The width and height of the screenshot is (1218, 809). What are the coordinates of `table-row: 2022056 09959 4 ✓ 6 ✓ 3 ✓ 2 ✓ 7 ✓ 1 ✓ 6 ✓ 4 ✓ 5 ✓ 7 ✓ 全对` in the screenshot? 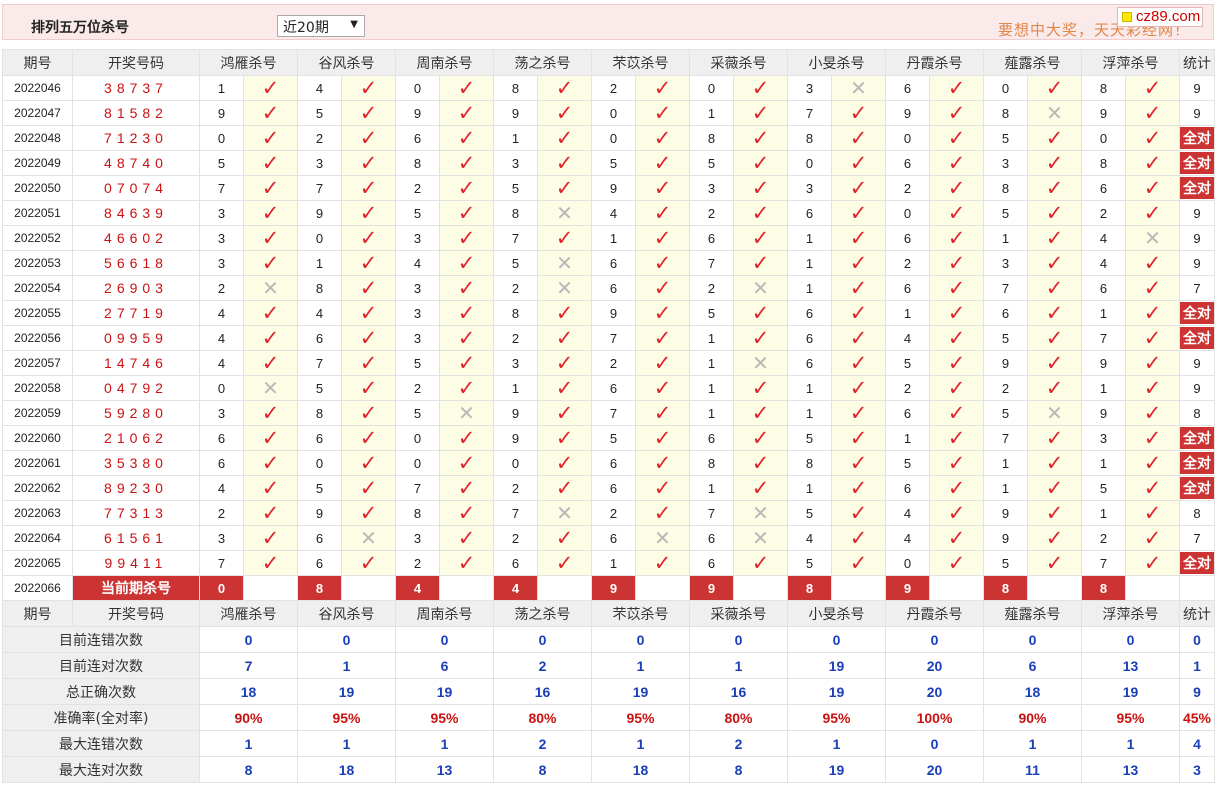 It's located at (608, 338).